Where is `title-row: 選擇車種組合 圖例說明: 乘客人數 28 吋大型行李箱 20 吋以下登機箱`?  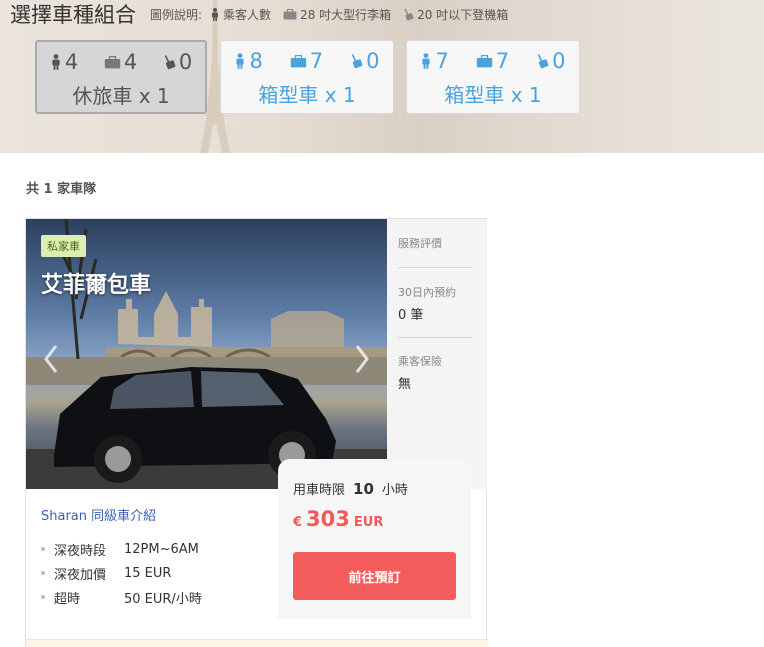
title-row: 選擇車種組合 圖例說明: 乘客人數 28 吋大型行李箱 20 吋以下登機箱 is located at coordinates (265, 14).